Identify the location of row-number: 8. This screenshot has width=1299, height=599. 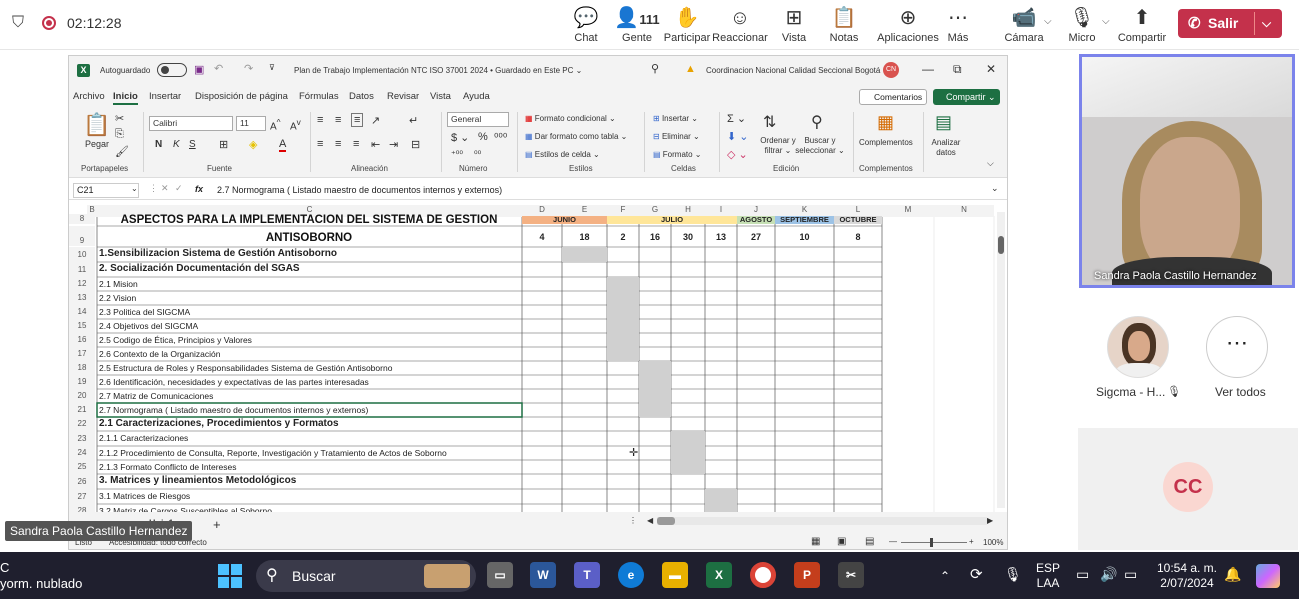
(82, 219).